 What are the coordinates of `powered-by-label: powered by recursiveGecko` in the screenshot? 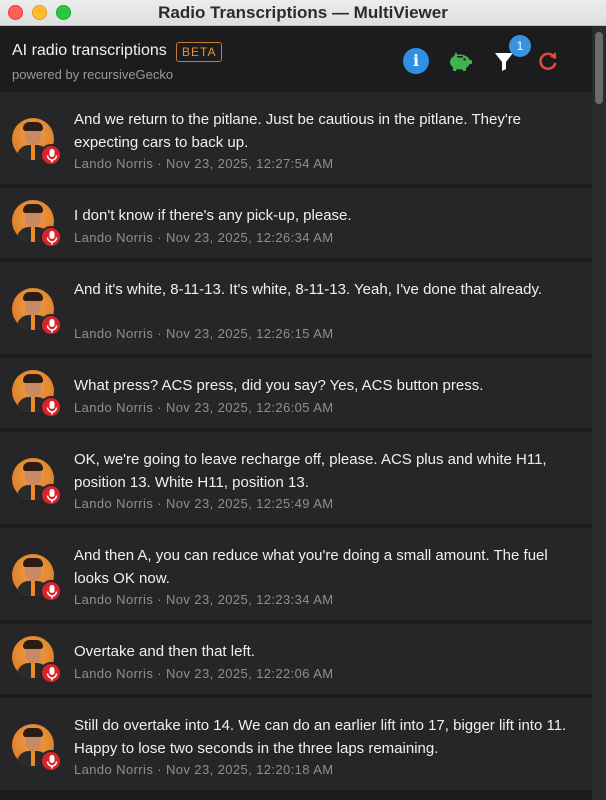 It's located at (93, 74).